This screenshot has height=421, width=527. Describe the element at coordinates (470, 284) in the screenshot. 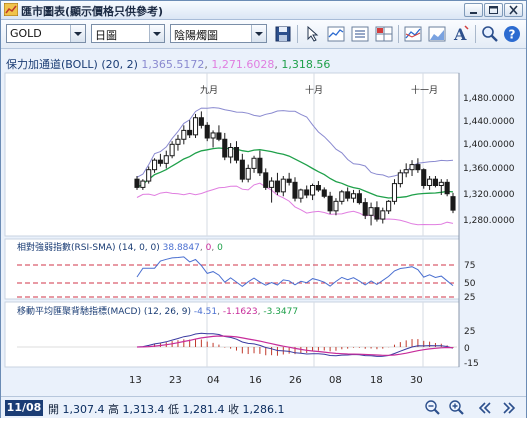

I see `rsi-level: 50` at that location.